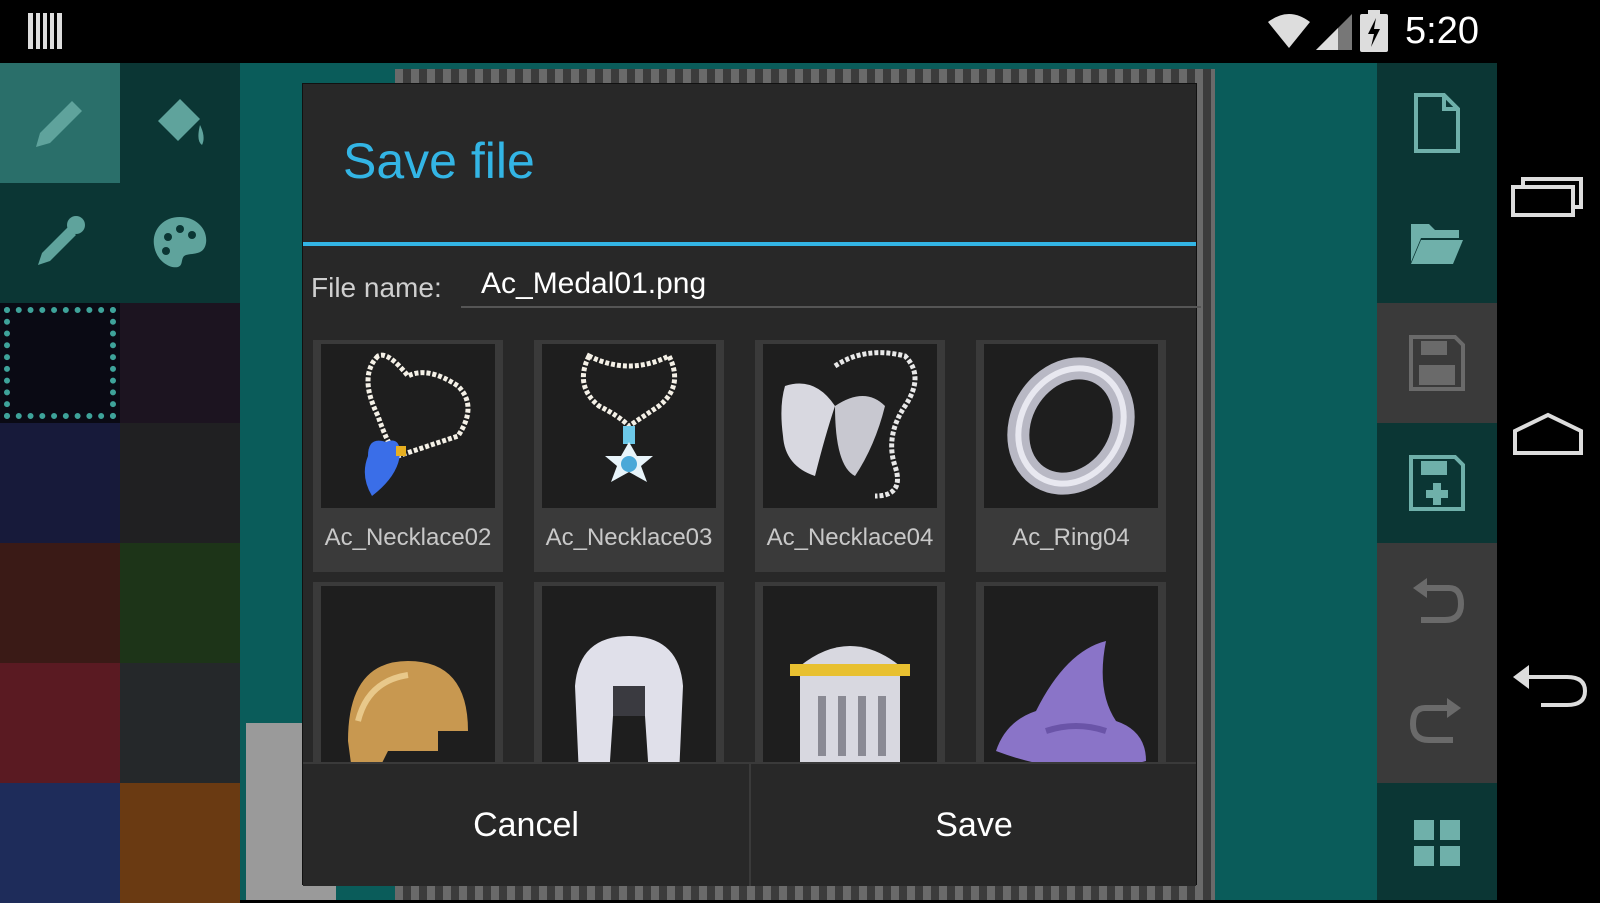 This screenshot has width=1600, height=903. I want to click on color-palette, so click(120, 603).